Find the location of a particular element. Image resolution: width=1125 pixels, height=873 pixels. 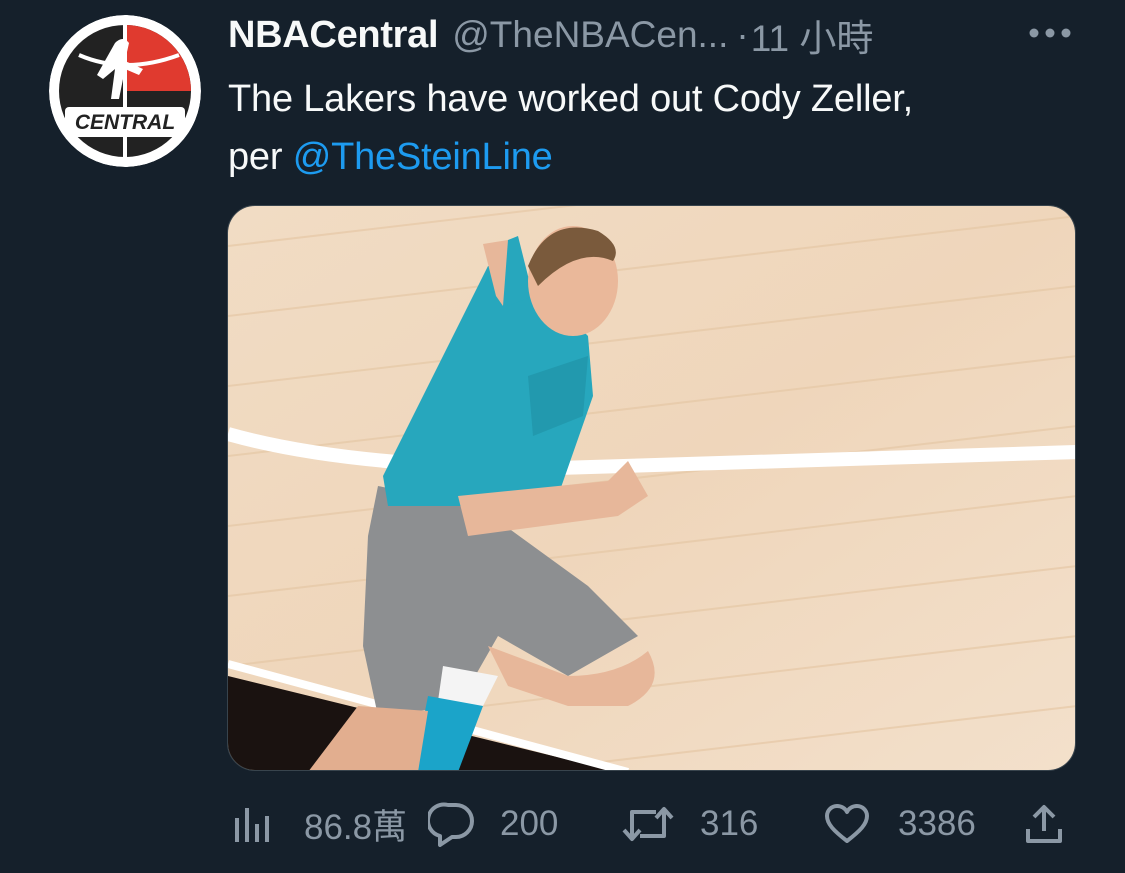

retweet-icon is located at coordinates (648, 824).